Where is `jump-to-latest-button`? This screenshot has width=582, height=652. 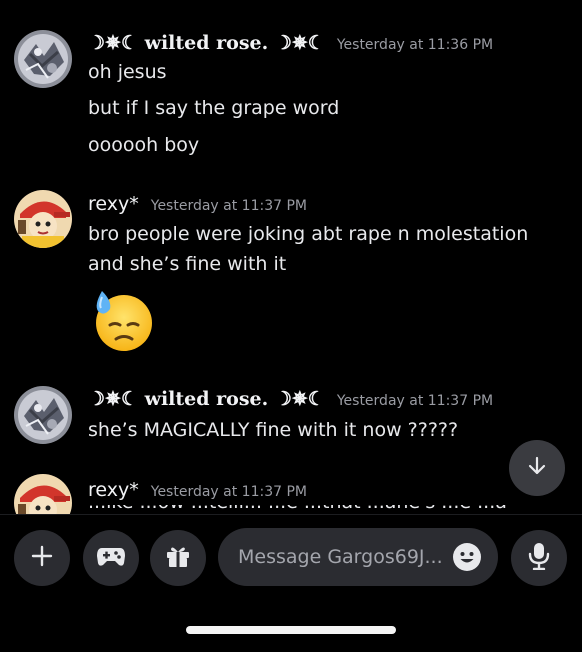 jump-to-latest-button is located at coordinates (537, 468).